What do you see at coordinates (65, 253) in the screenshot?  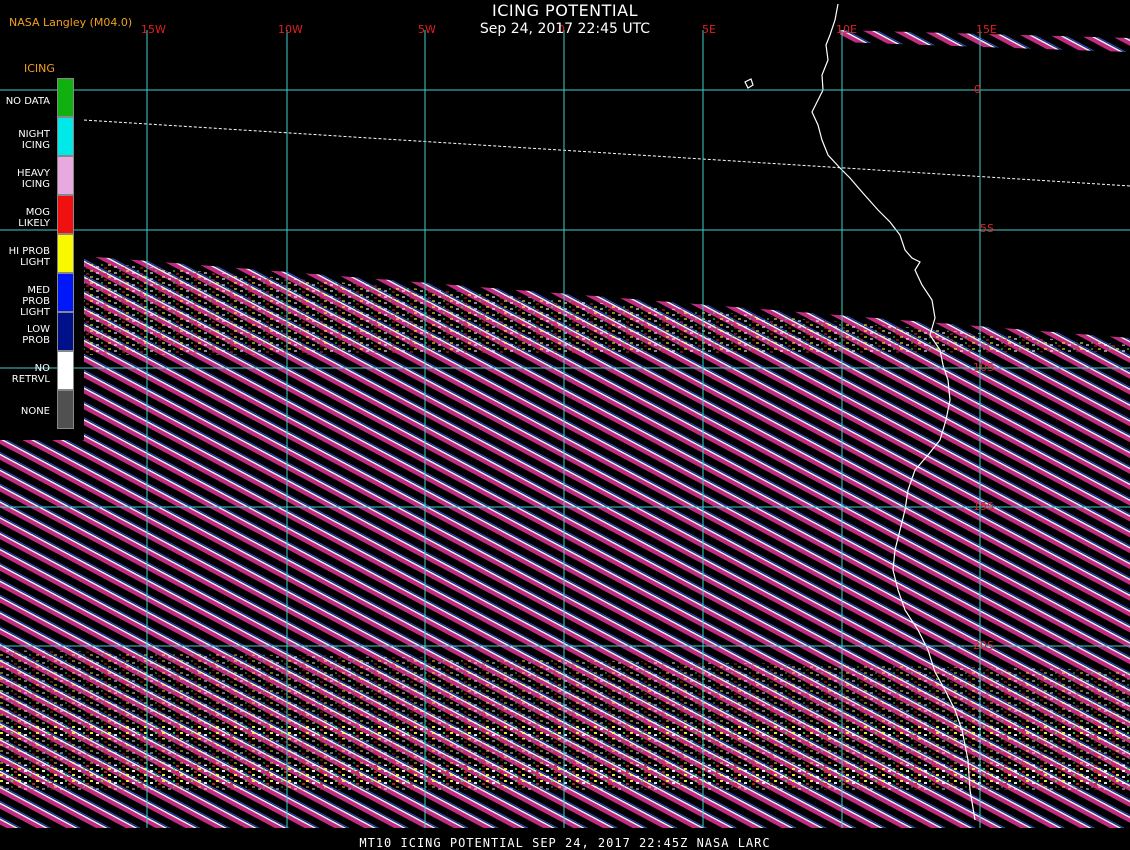 I see `legend-swatch-hi-prob-light` at bounding box center [65, 253].